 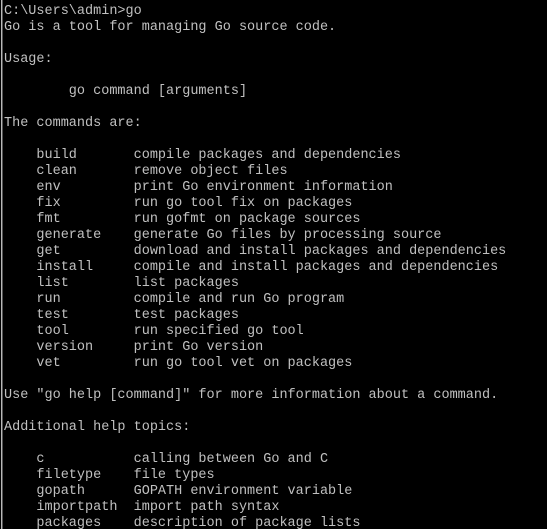 What do you see at coordinates (109, 475) in the screenshot?
I see `terminal-line: filetype file types` at bounding box center [109, 475].